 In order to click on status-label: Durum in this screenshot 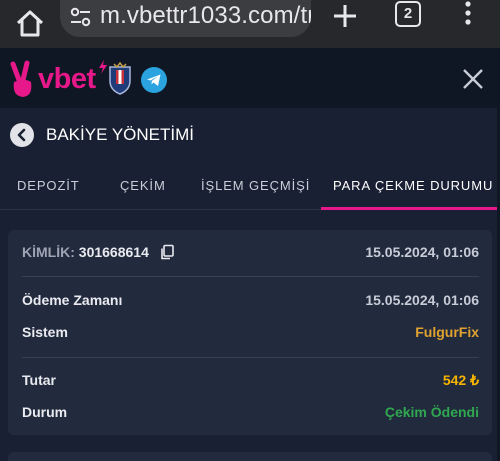, I will do `click(45, 412)`.